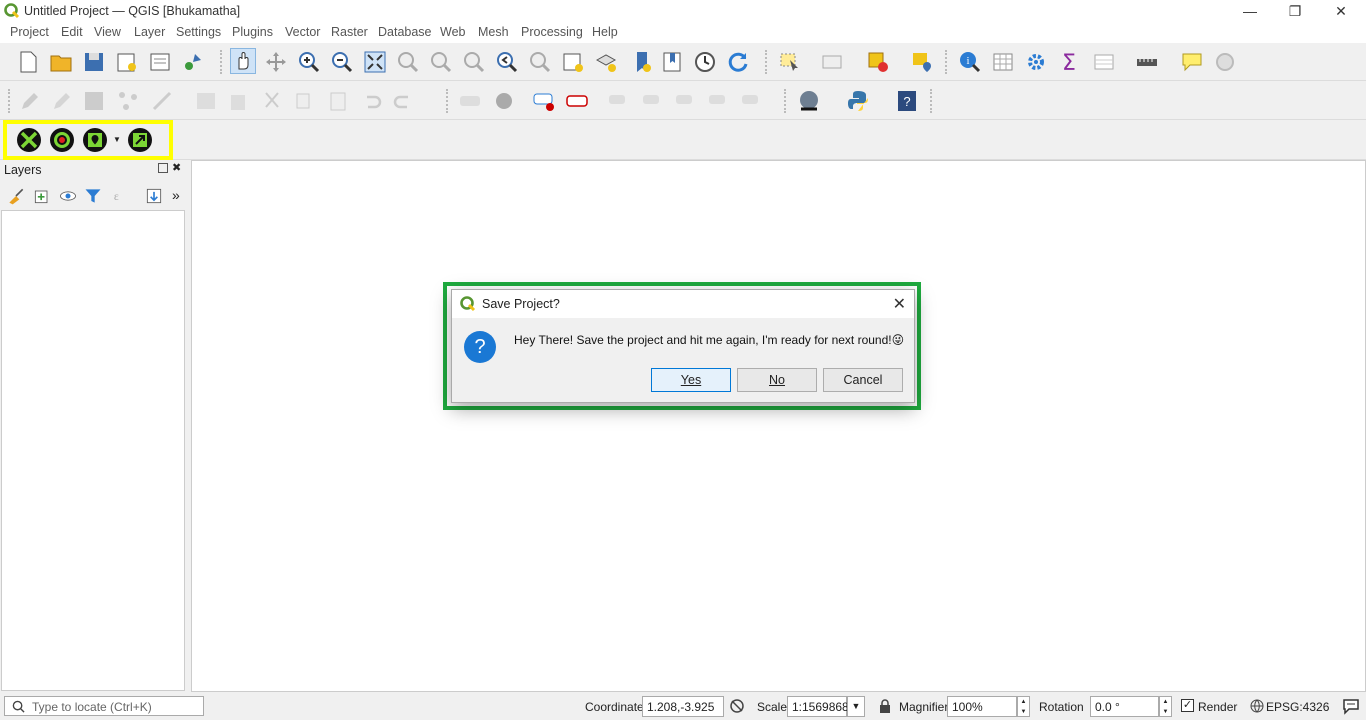 The image size is (1366, 720). I want to click on attribute-table-icon, so click(1003, 62).